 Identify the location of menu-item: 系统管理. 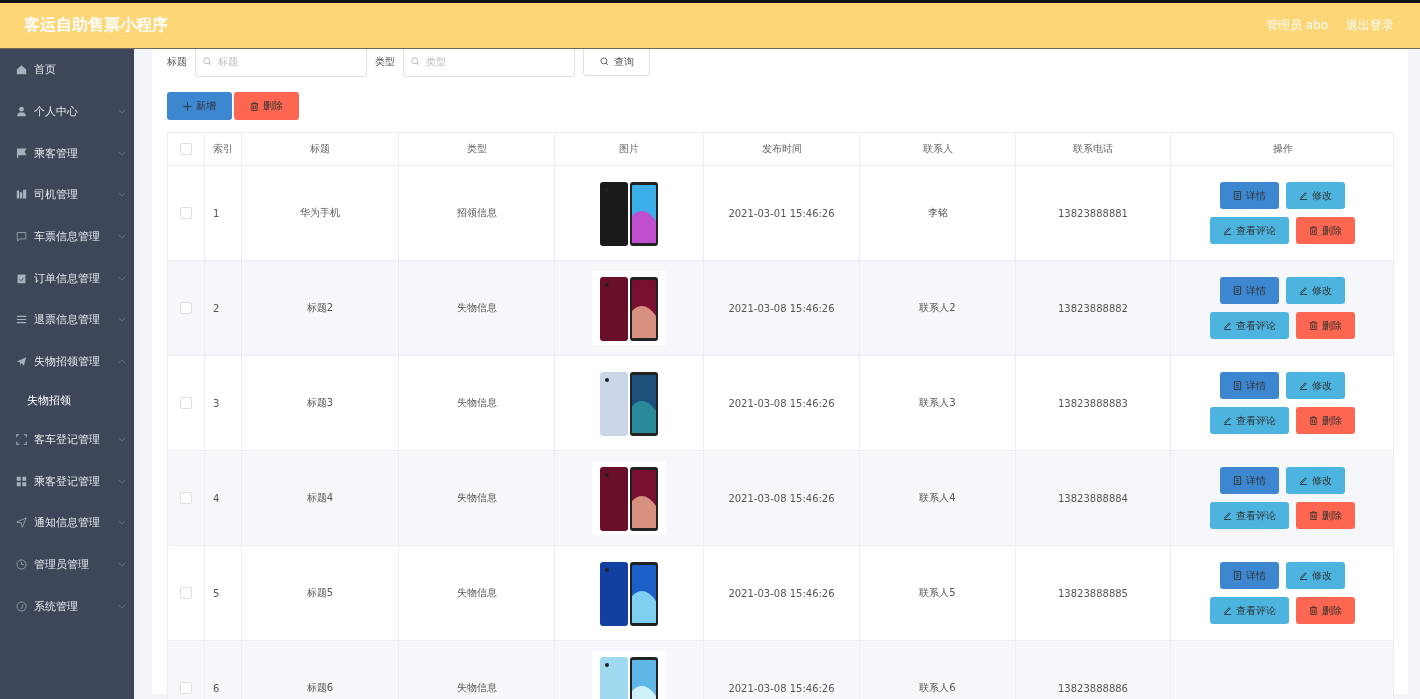
(67, 606).